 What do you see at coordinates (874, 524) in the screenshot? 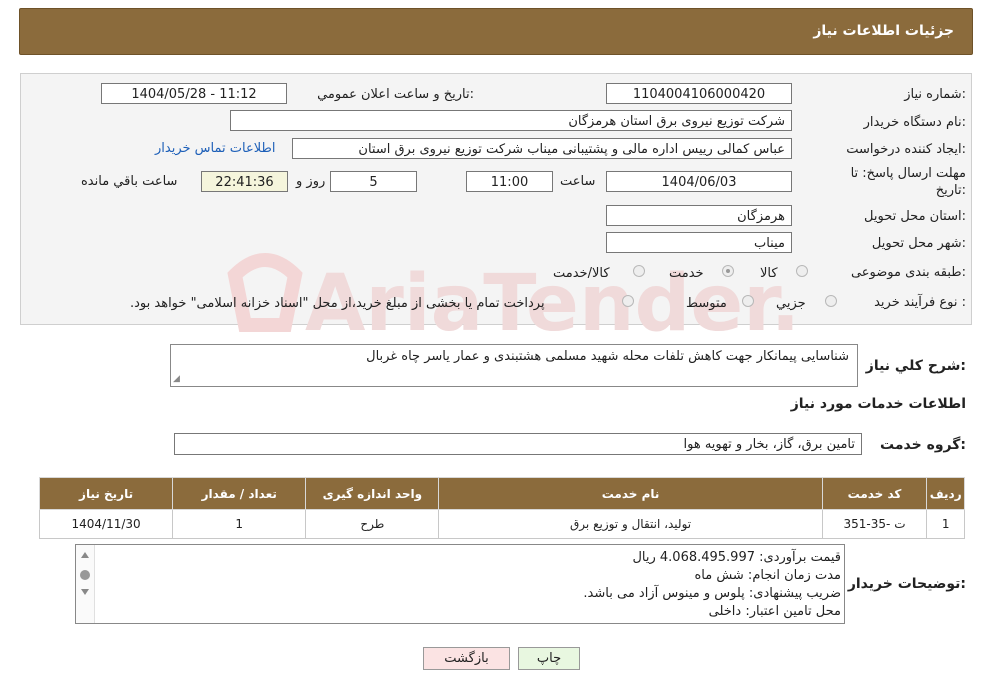
I see `cell-service-code: ت -35-351` at bounding box center [874, 524].